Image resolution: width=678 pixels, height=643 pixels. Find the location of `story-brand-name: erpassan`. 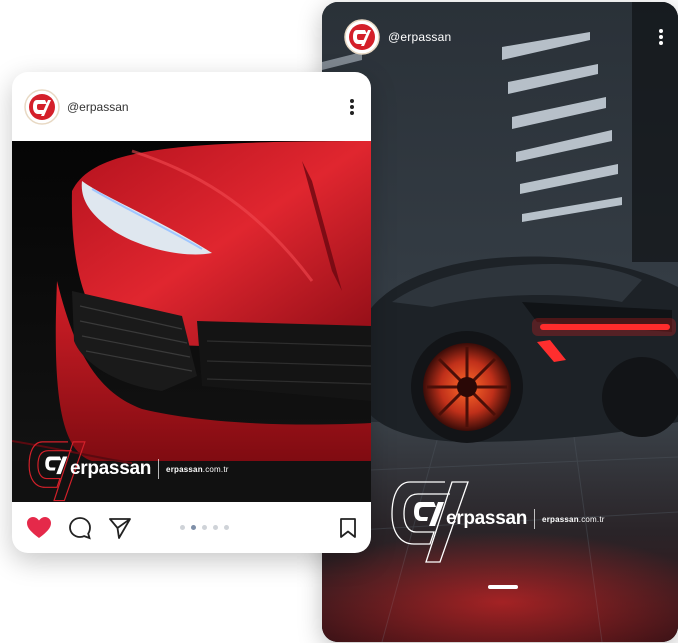

story-brand-name: erpassan is located at coordinates (487, 518).